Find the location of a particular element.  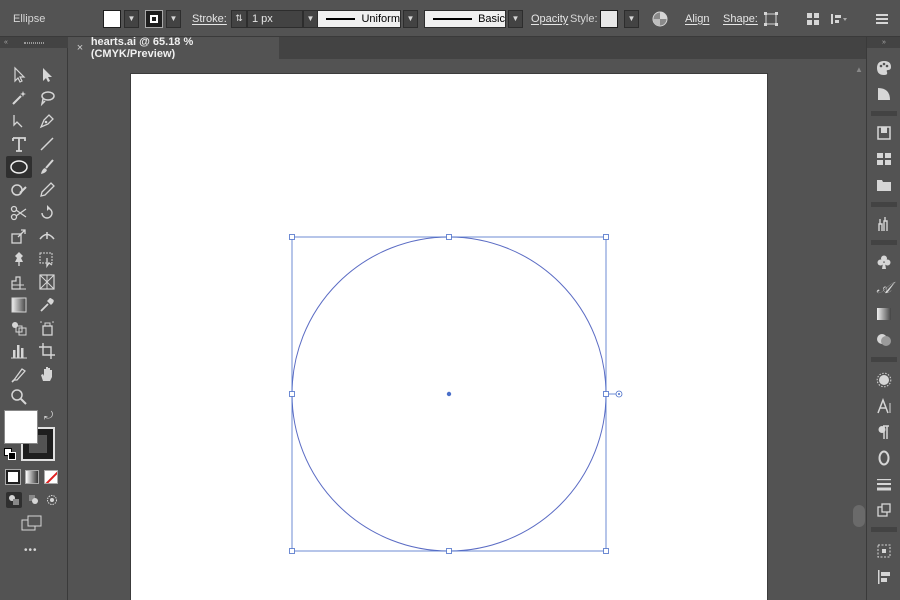

character-button is located at coordinates (884, 406).